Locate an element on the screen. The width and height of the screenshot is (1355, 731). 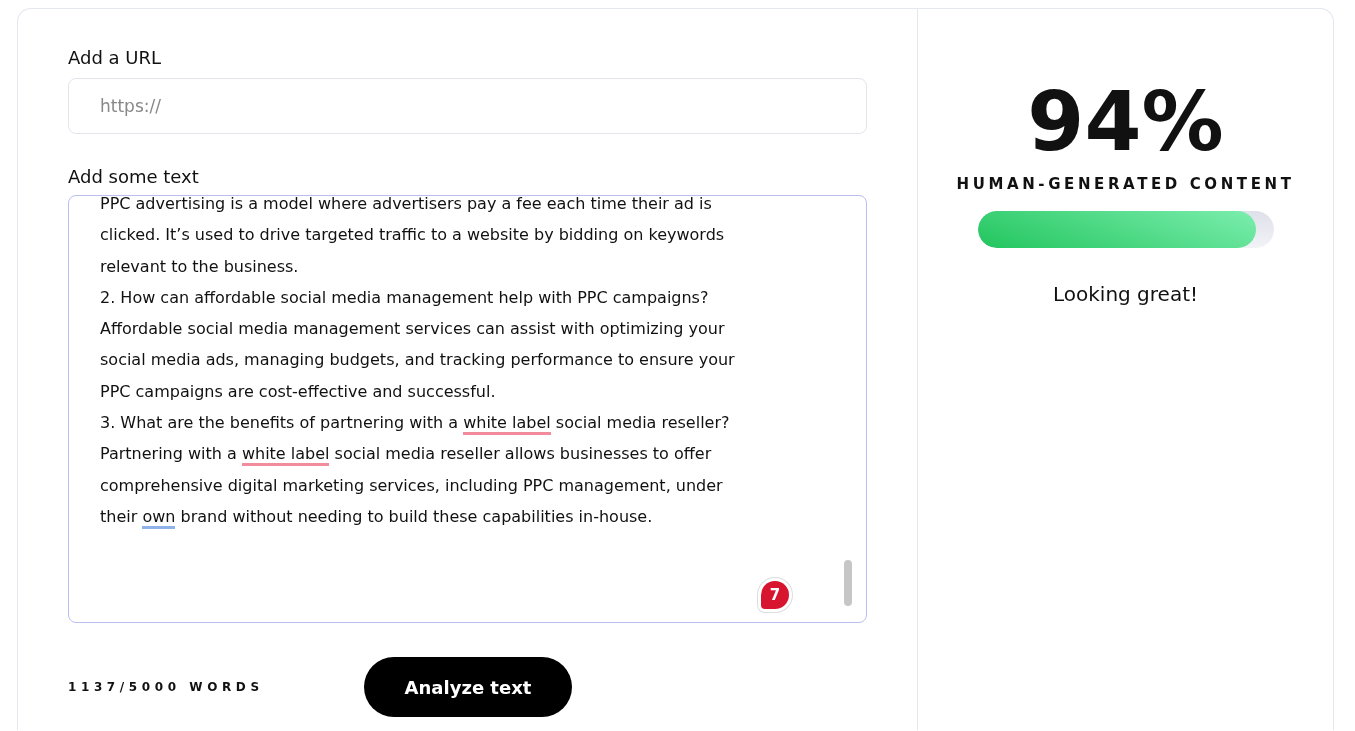
scrollbar-thumb is located at coordinates (848, 583).